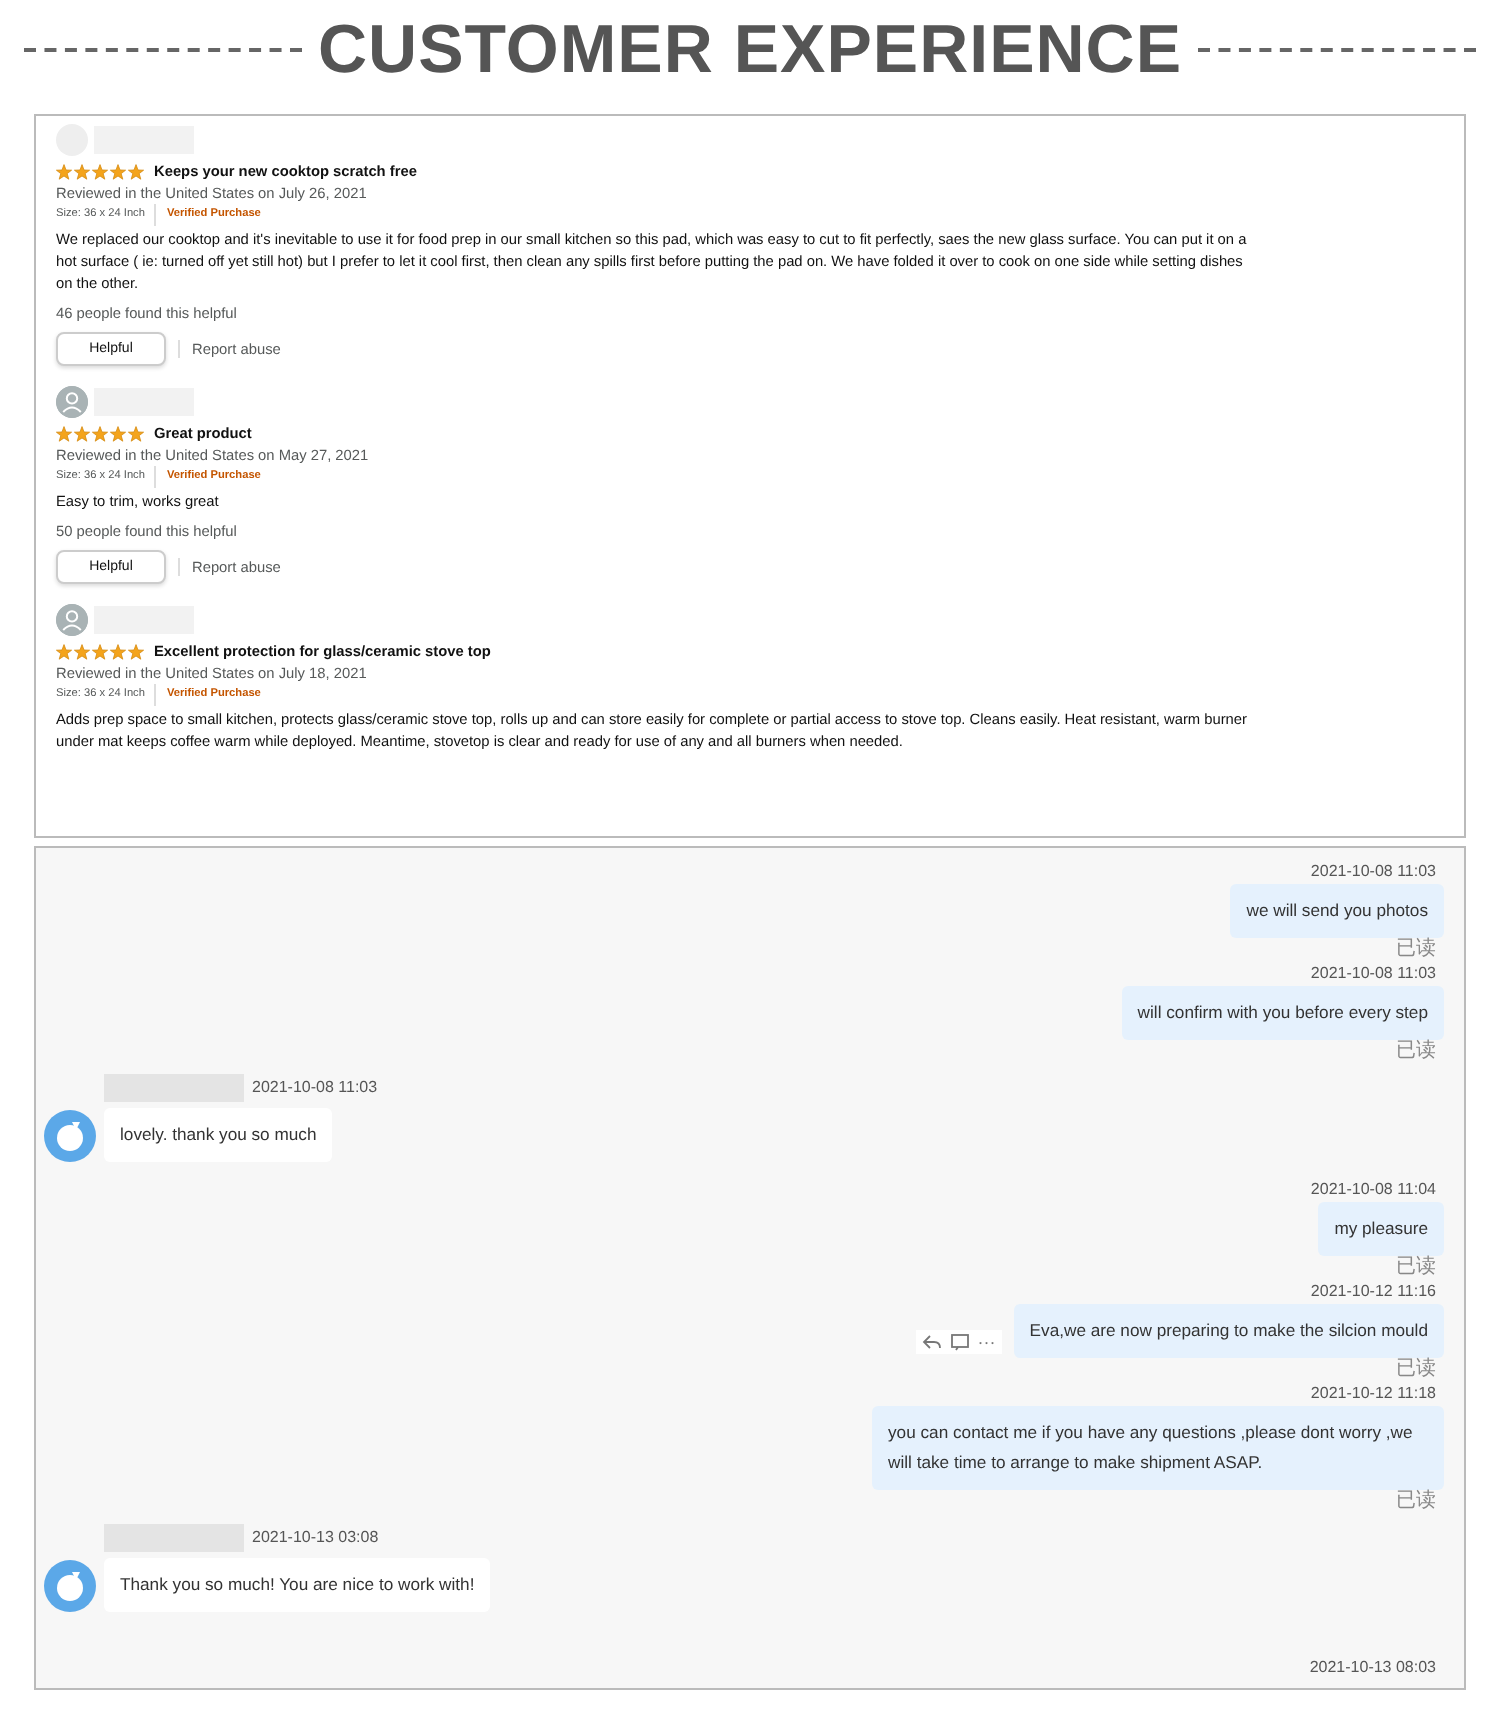 Image resolution: width=1500 pixels, height=1716 pixels. I want to click on message-time: 2021-10-12 11:18, so click(1374, 1394).